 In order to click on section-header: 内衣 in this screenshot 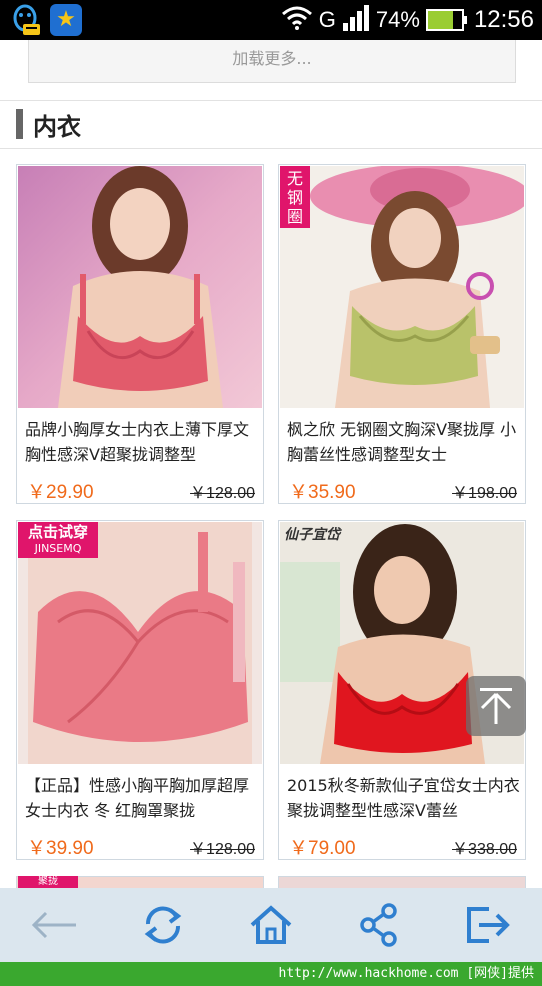, I will do `click(48, 124)`.